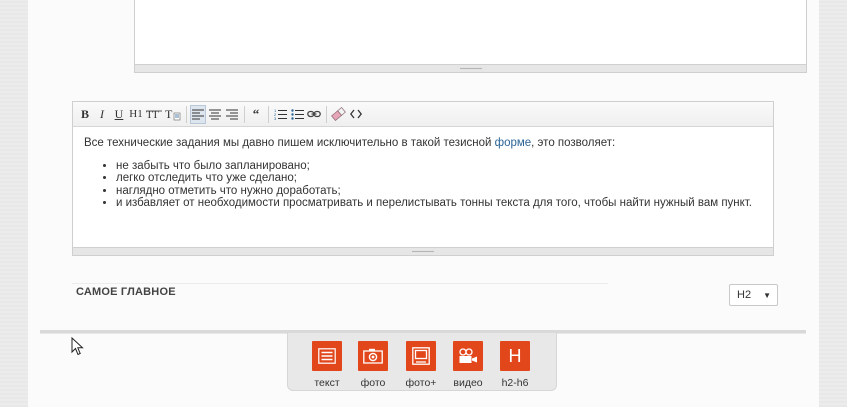  What do you see at coordinates (439, 178) in the screenshot?
I see `list-item: легко отследить что уже сделано;` at bounding box center [439, 178].